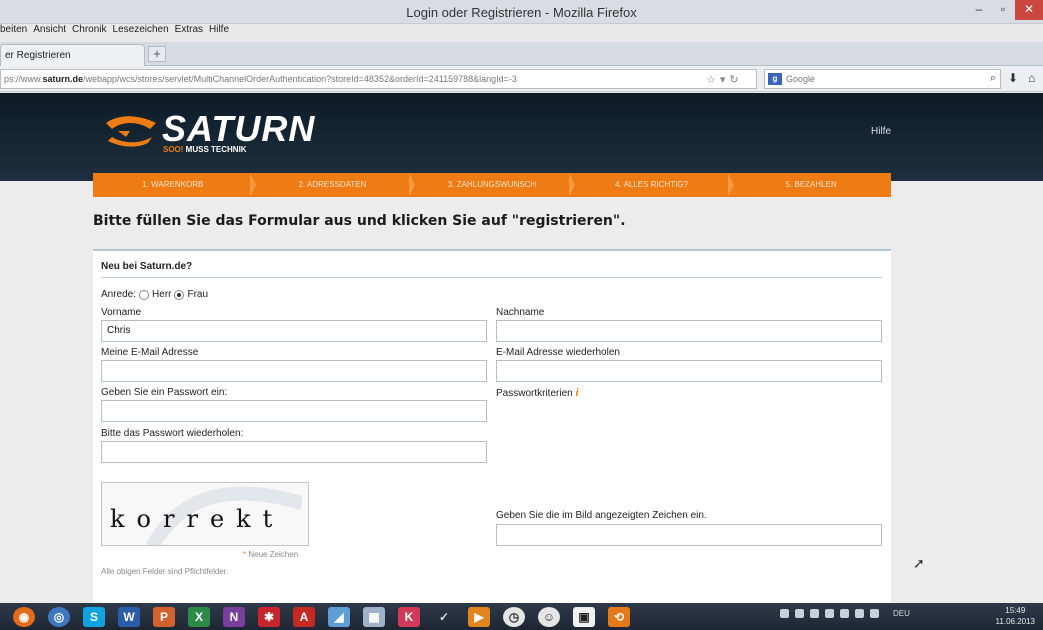  I want to click on captcha-text: korrekt, so click(197, 519).